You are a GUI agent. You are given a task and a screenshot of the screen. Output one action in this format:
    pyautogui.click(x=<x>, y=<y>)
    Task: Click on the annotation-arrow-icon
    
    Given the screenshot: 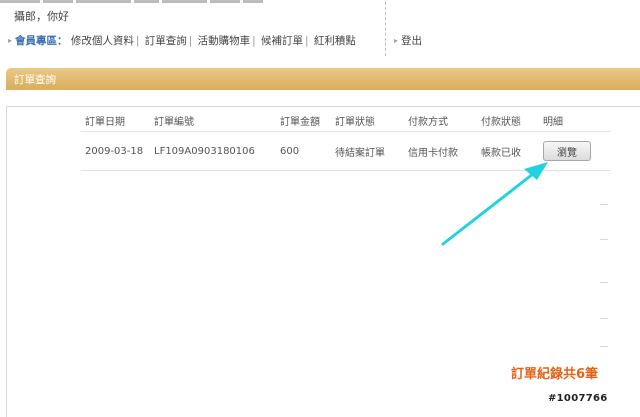 What is the action you would take?
    pyautogui.click(x=494, y=204)
    